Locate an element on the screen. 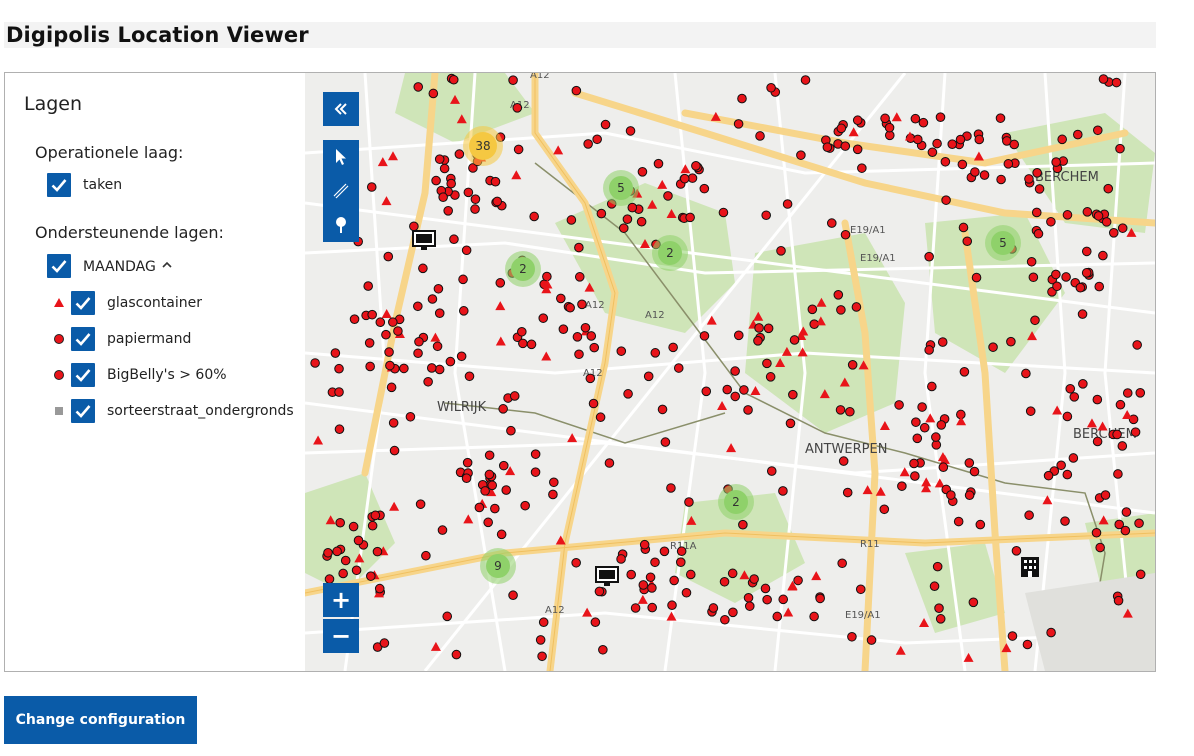 The image size is (1194, 756). layer-checkbox-taken is located at coordinates (59, 185).